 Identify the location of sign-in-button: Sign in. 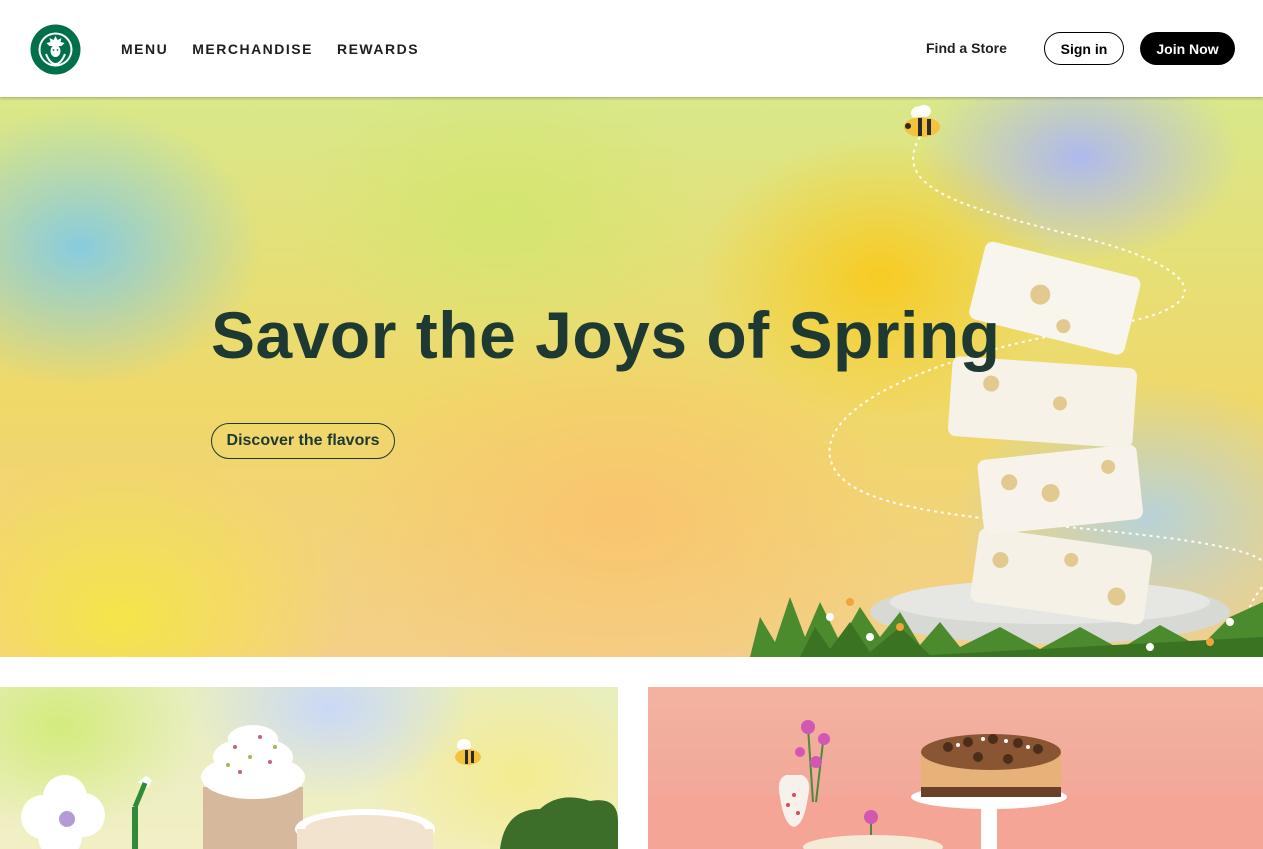
(1084, 48).